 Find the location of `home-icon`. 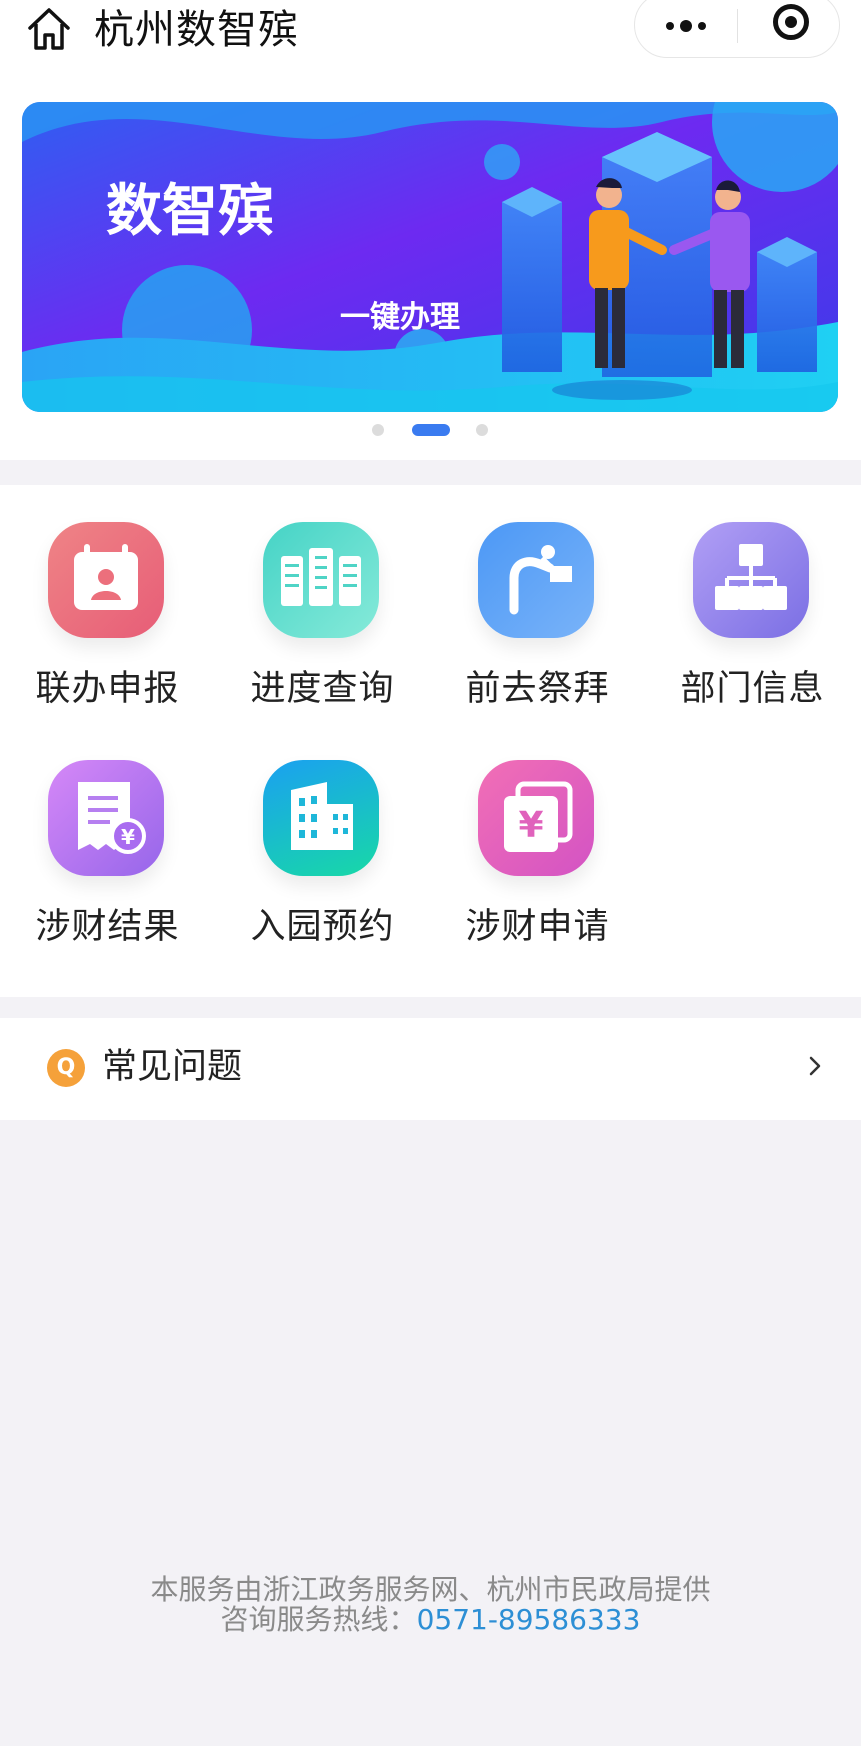

home-icon is located at coordinates (49, 29).